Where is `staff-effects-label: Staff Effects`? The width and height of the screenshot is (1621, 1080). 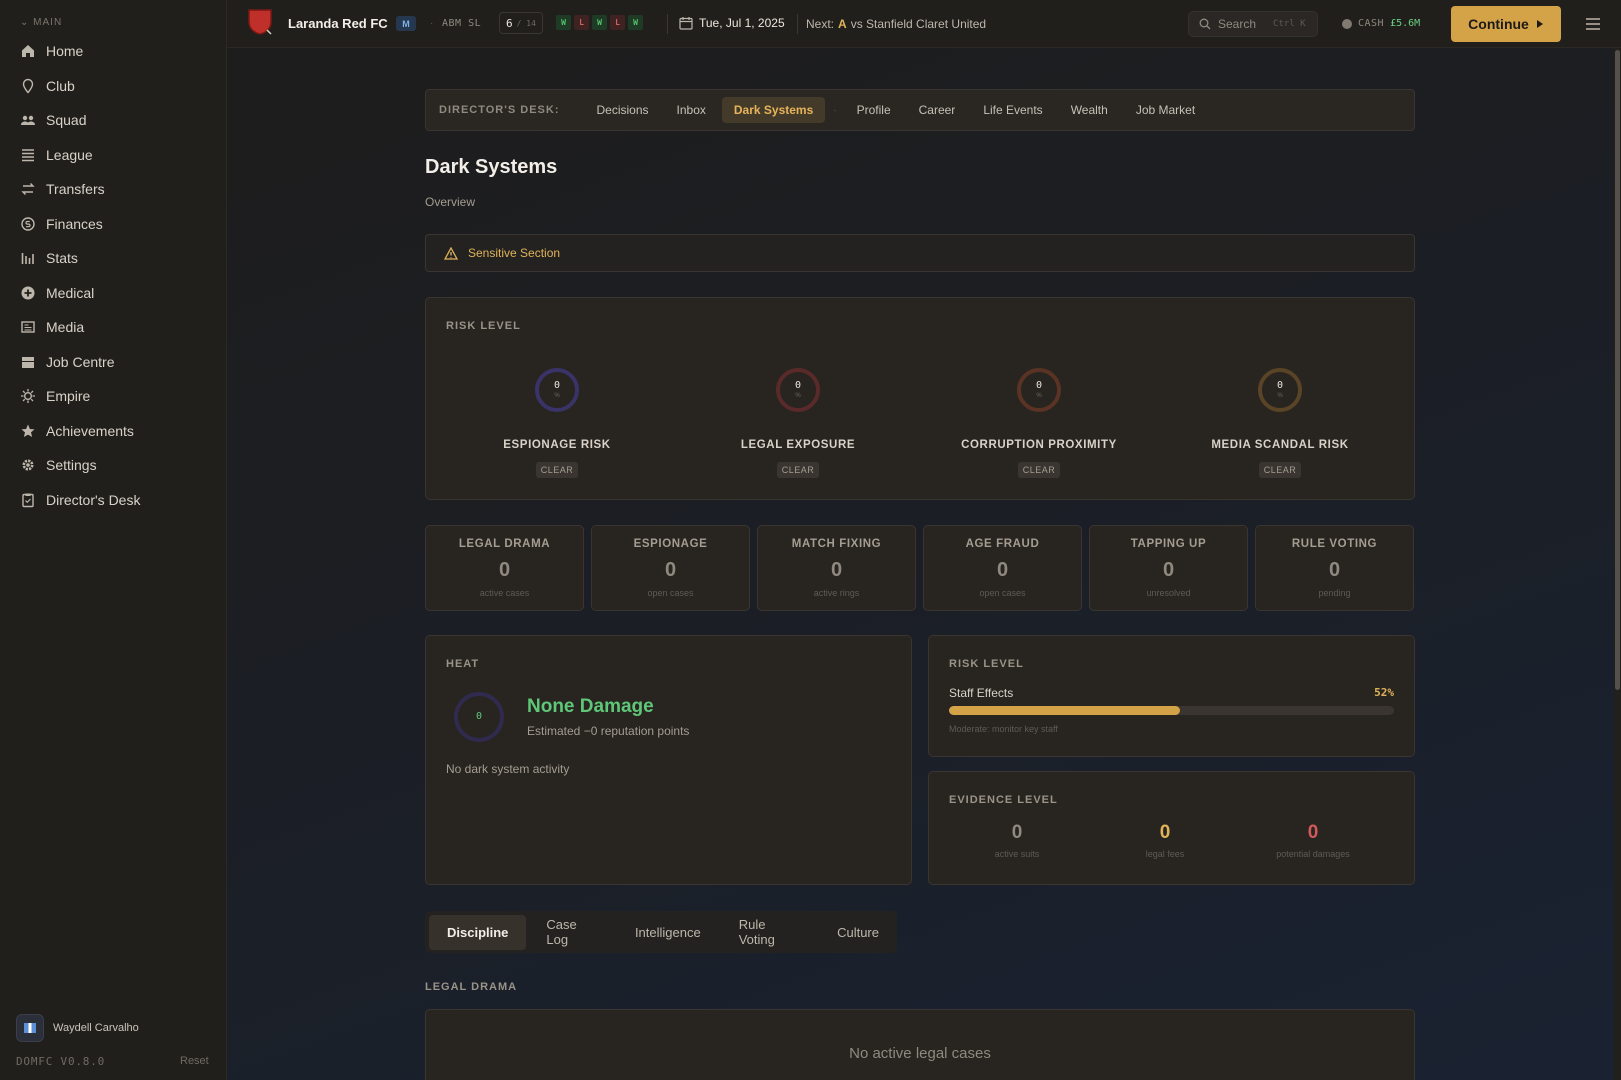
staff-effects-label: Staff Effects is located at coordinates (981, 693).